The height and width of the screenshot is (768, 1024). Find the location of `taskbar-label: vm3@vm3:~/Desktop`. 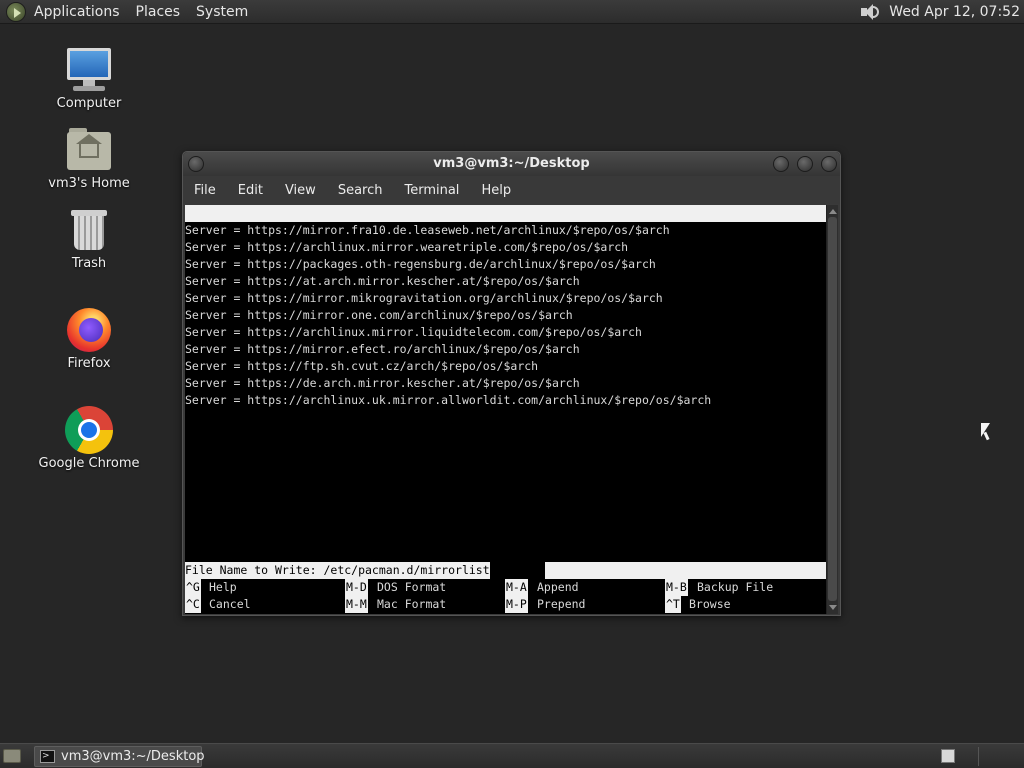

taskbar-label: vm3@vm3:~/Desktop is located at coordinates (133, 756).